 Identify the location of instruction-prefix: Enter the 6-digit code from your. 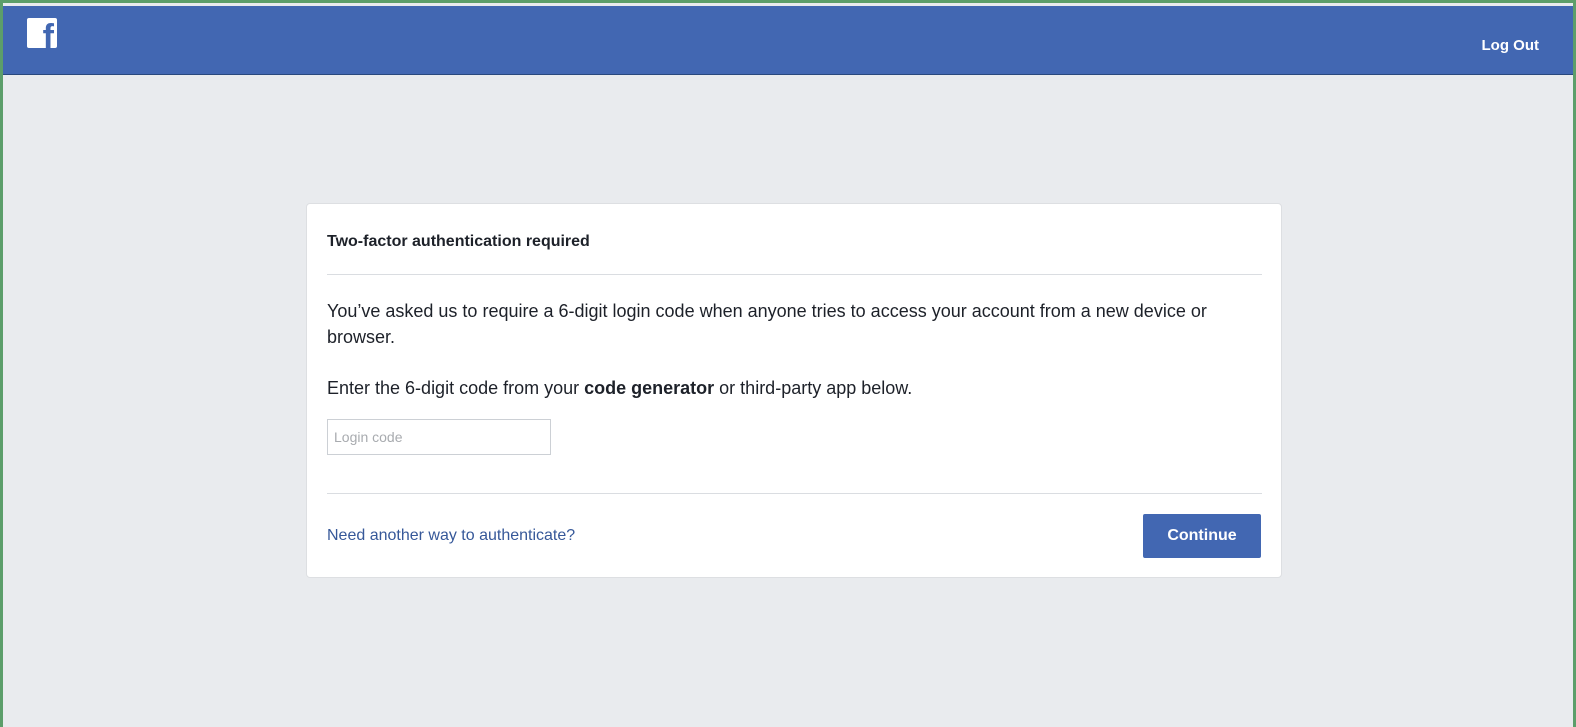
(456, 388).